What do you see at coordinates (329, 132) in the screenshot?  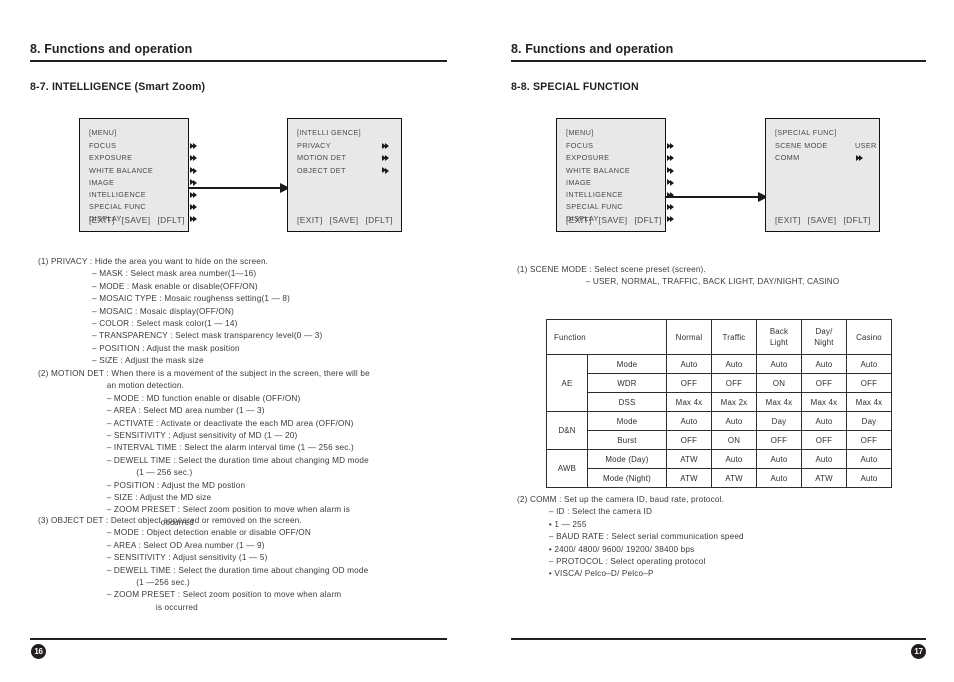 I see `osd-title: [INTELLI GENCE]` at bounding box center [329, 132].